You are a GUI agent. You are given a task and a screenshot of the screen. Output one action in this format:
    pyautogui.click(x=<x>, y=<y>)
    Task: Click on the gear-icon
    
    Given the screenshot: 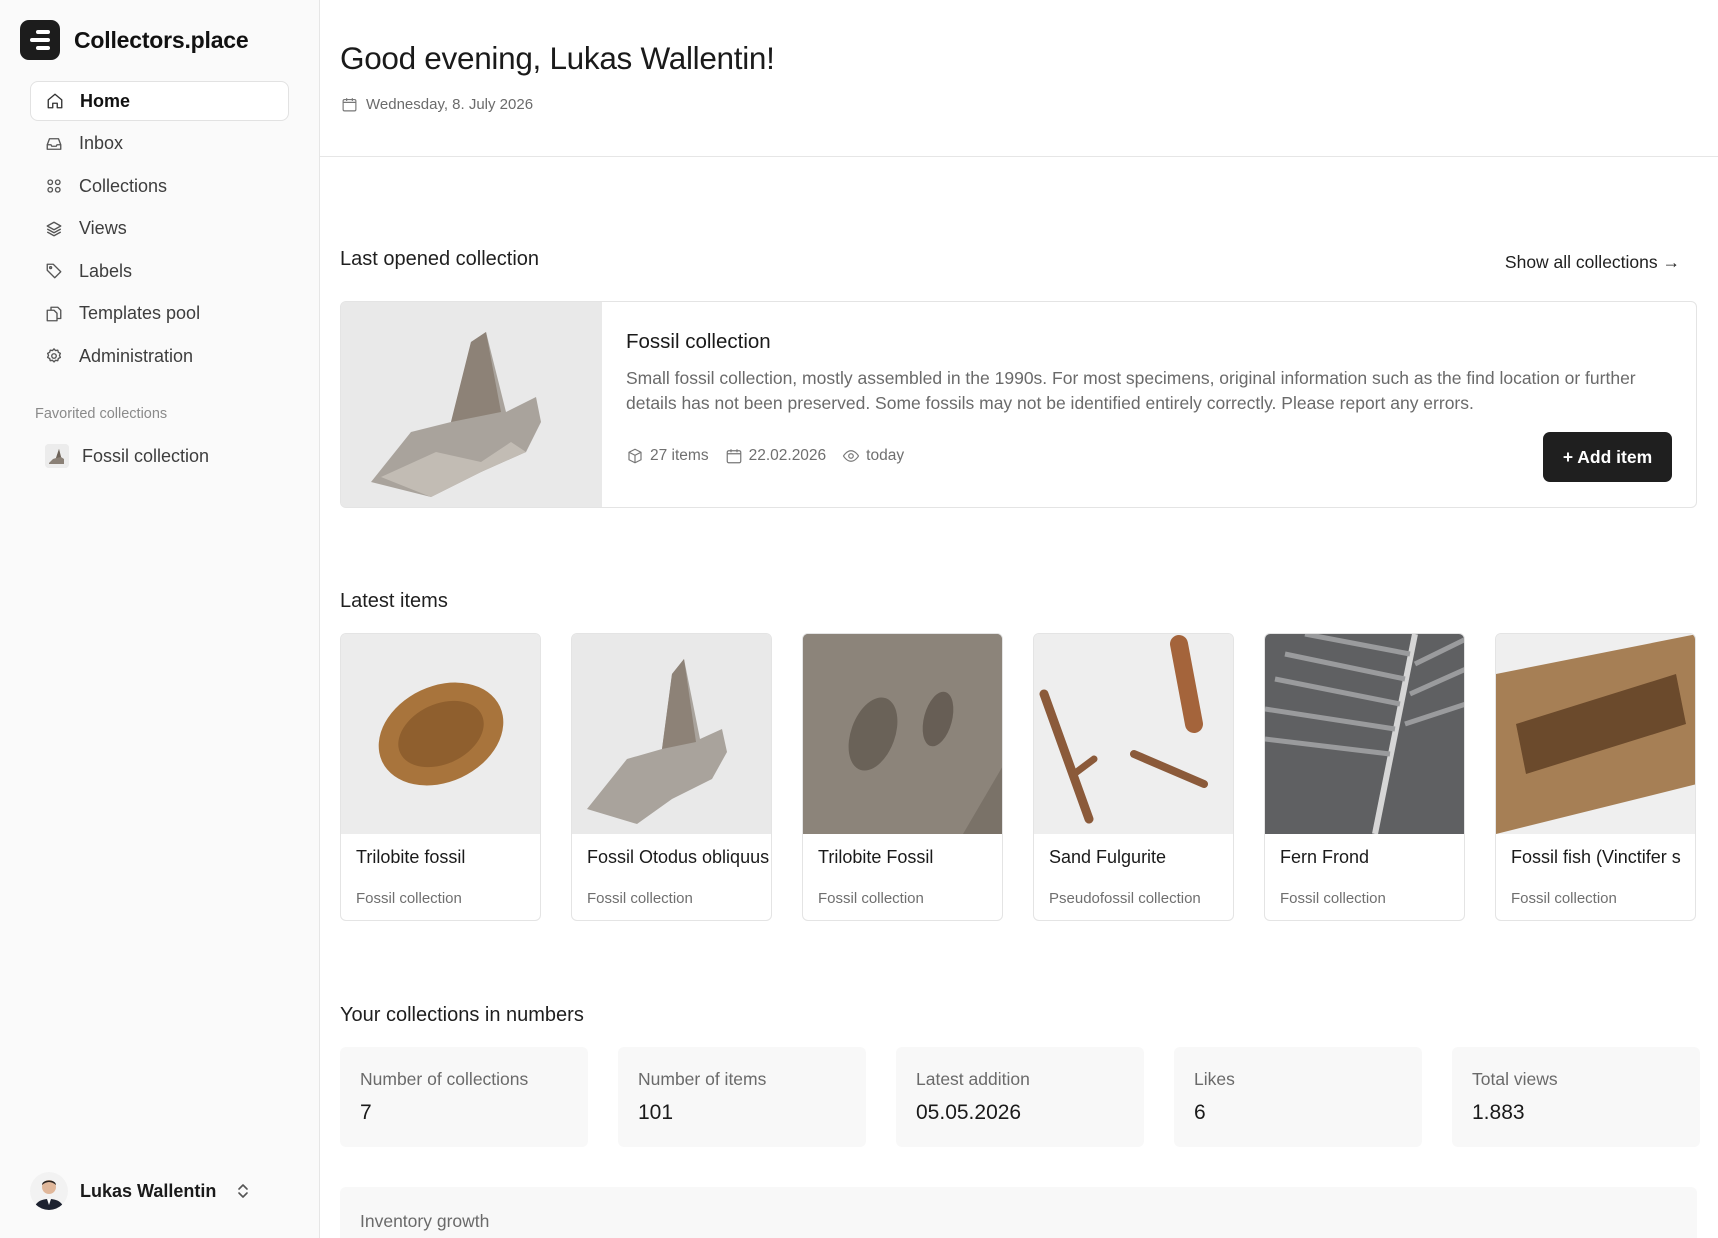 What is the action you would take?
    pyautogui.click(x=54, y=355)
    